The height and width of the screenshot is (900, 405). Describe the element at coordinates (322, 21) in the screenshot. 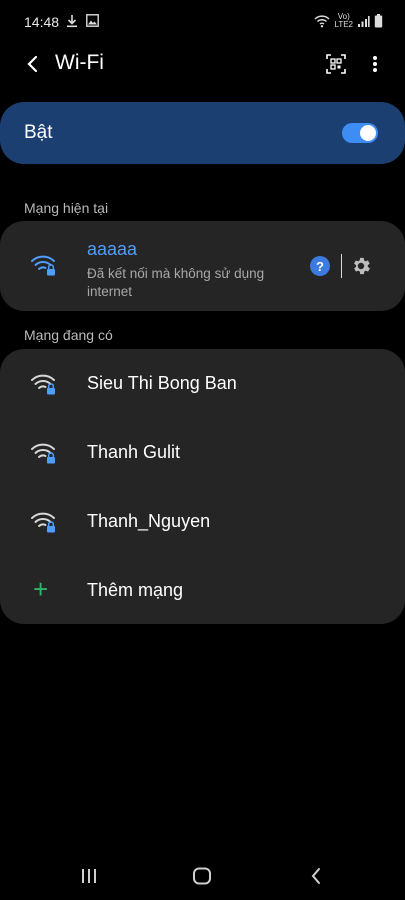

I see `wifi-status-icon` at that location.